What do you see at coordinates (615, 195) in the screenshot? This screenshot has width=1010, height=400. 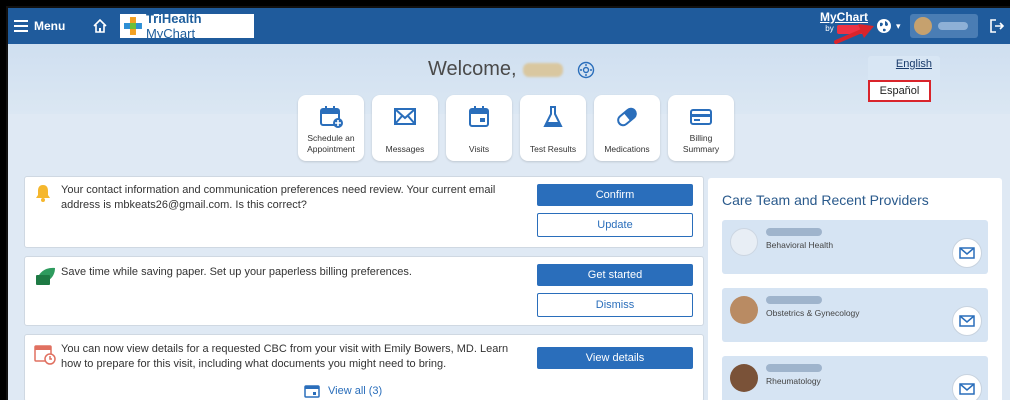 I see `confirm-button: Confirm` at bounding box center [615, 195].